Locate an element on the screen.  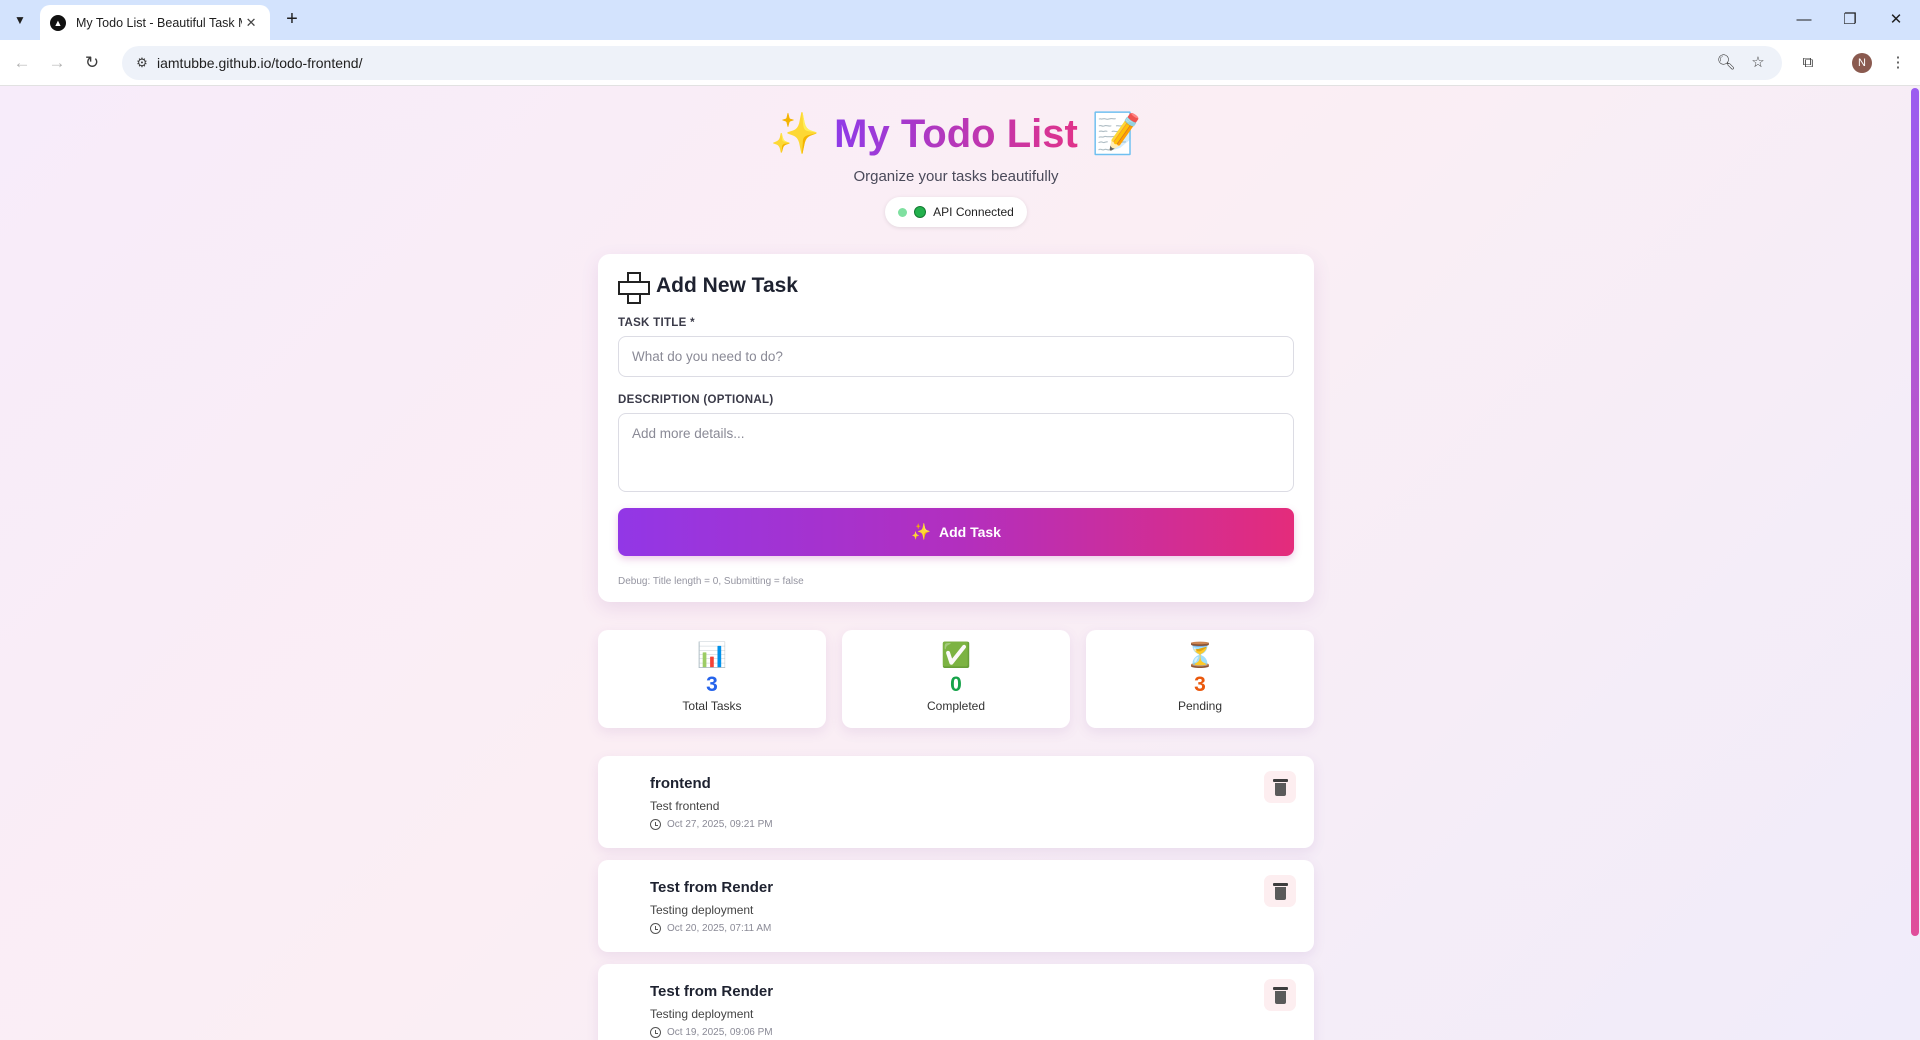
stat-pending: ⏳ 3 Pending is located at coordinates (1200, 679).